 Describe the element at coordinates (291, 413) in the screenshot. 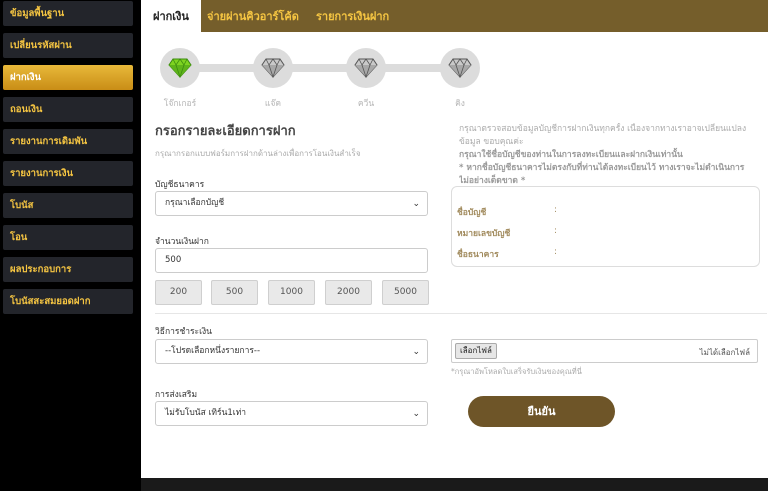

I see `promotion-select: ไม่รับโบนัส เทิร์น1เท่า ⌄` at that location.